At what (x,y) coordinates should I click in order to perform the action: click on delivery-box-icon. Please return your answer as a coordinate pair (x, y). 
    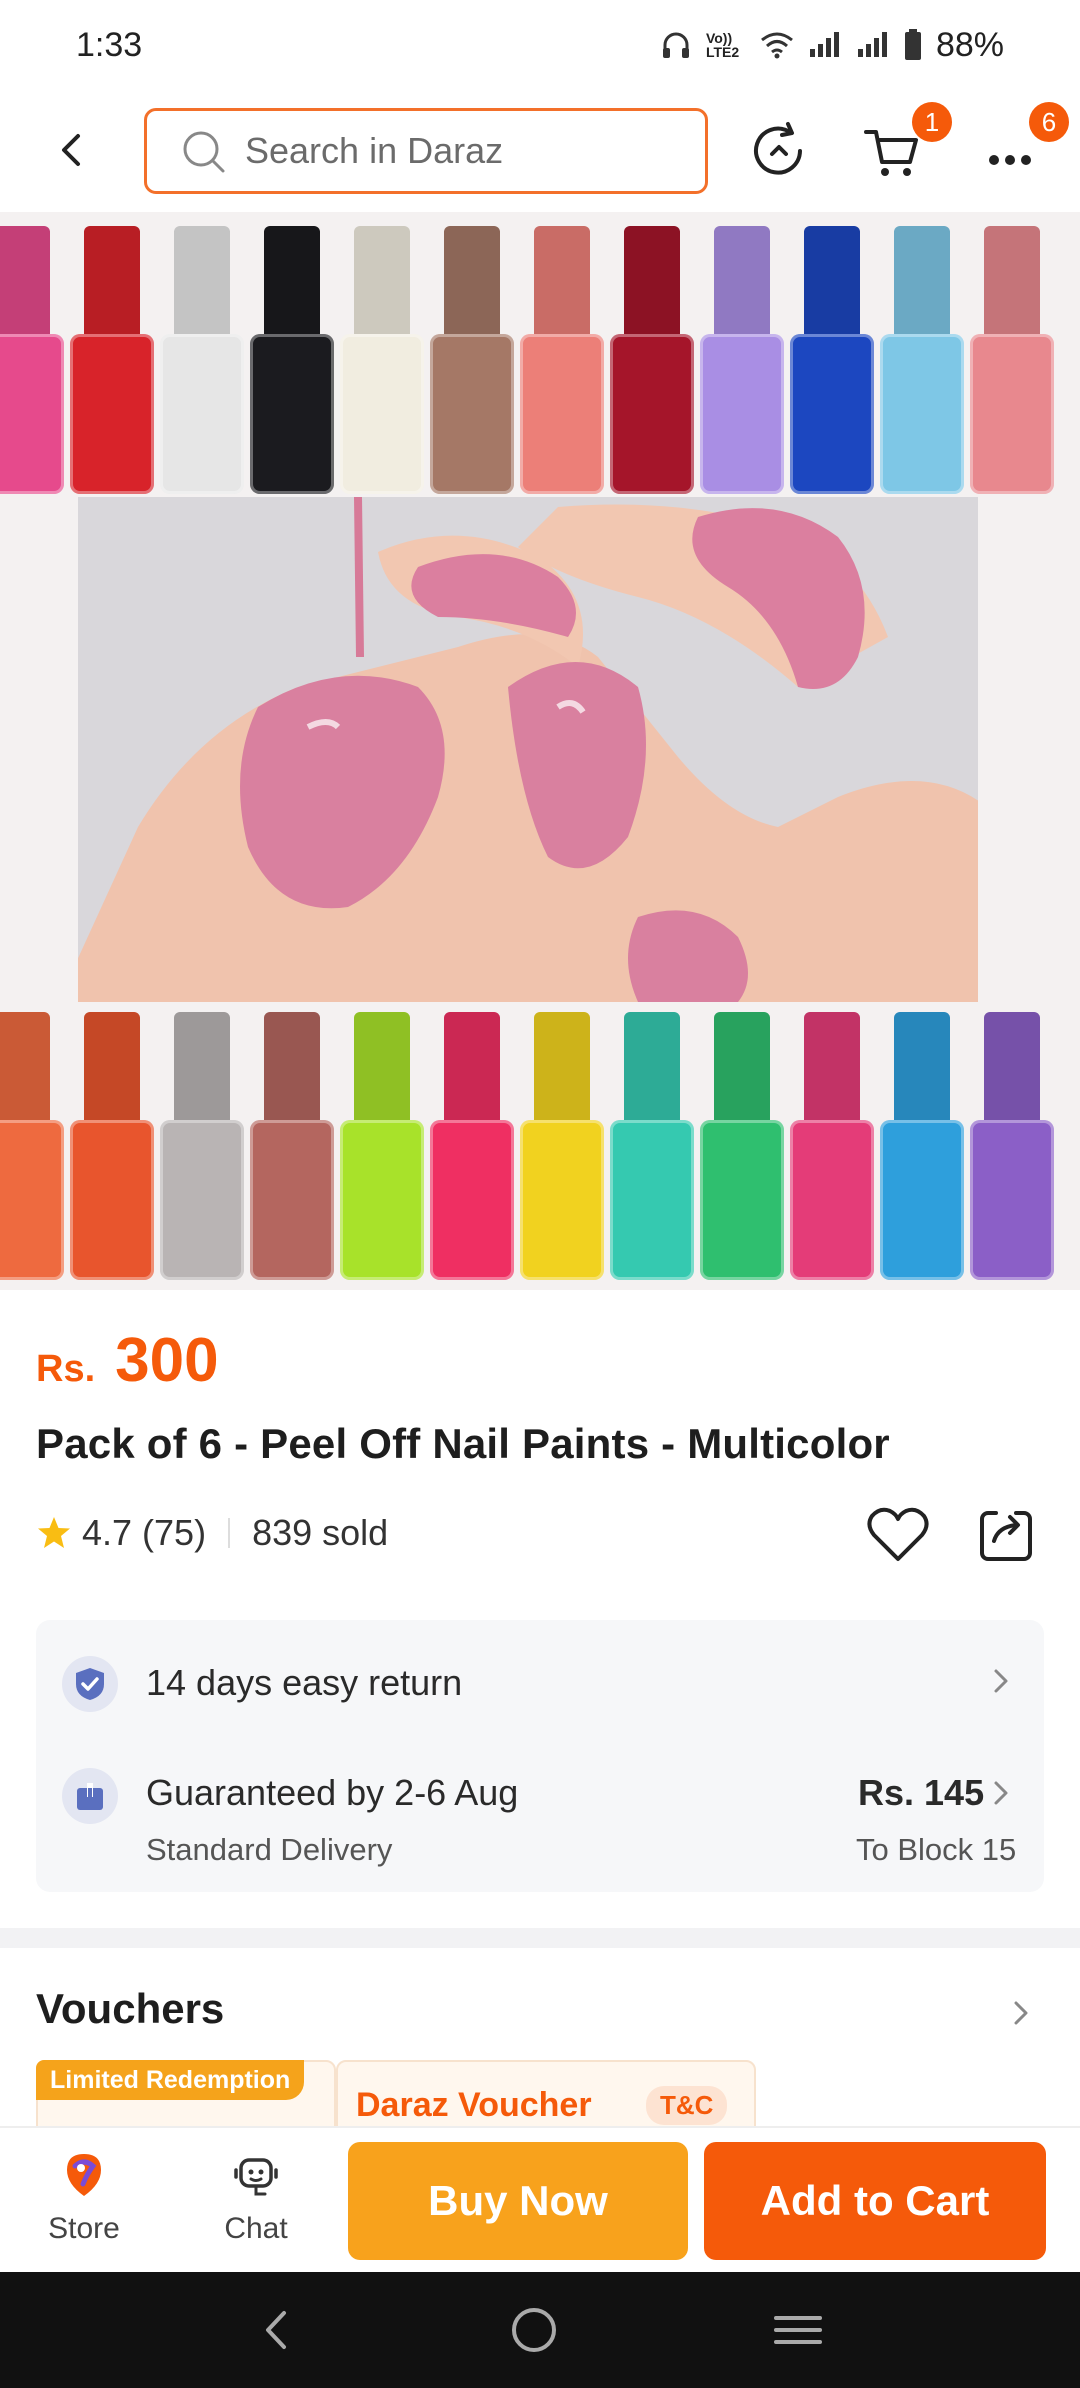
    Looking at the image, I should click on (90, 1796).